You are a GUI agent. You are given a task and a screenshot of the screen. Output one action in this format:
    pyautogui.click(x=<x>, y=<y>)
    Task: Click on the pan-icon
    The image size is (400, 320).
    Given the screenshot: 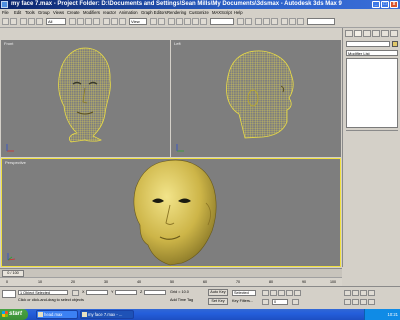 What is the action you would take?
    pyautogui.click(x=355, y=302)
    